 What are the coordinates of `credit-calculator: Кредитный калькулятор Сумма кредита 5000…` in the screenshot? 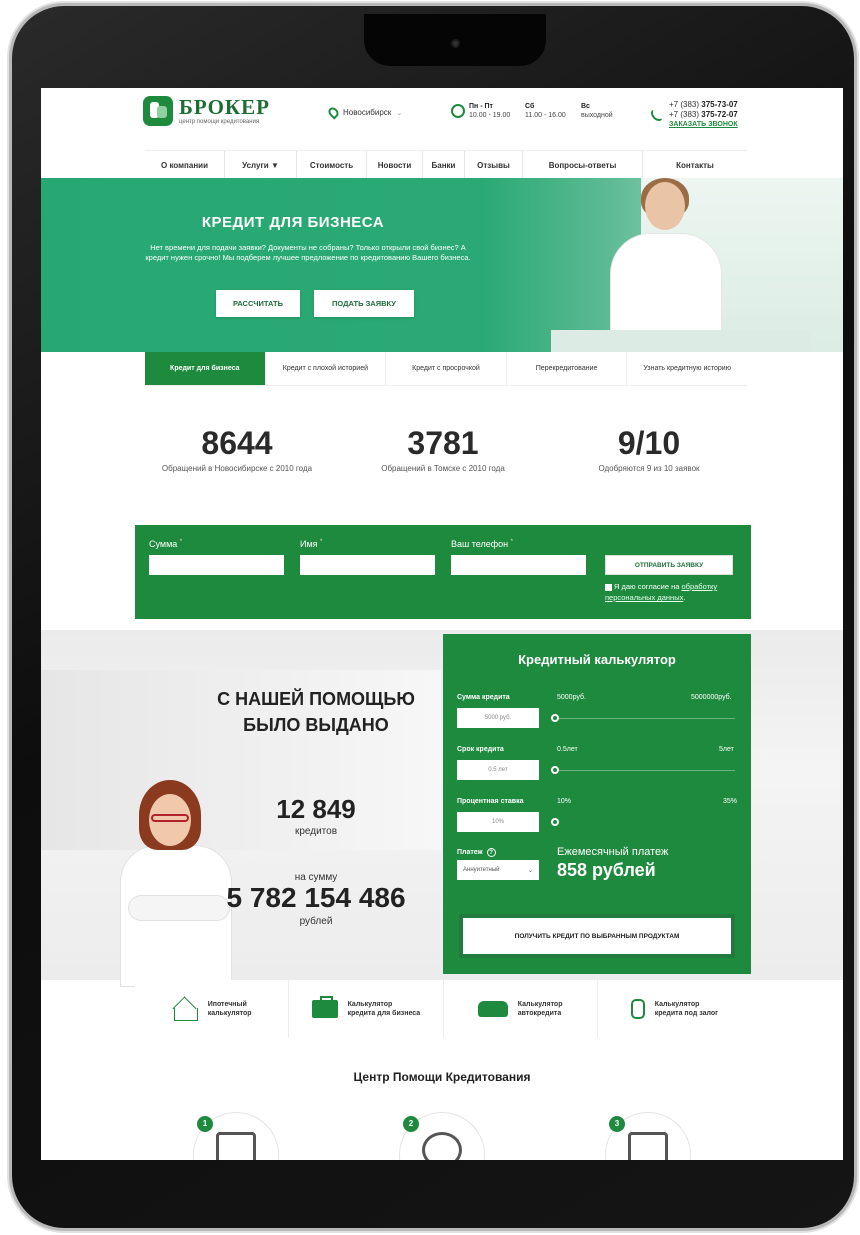 It's located at (597, 804).